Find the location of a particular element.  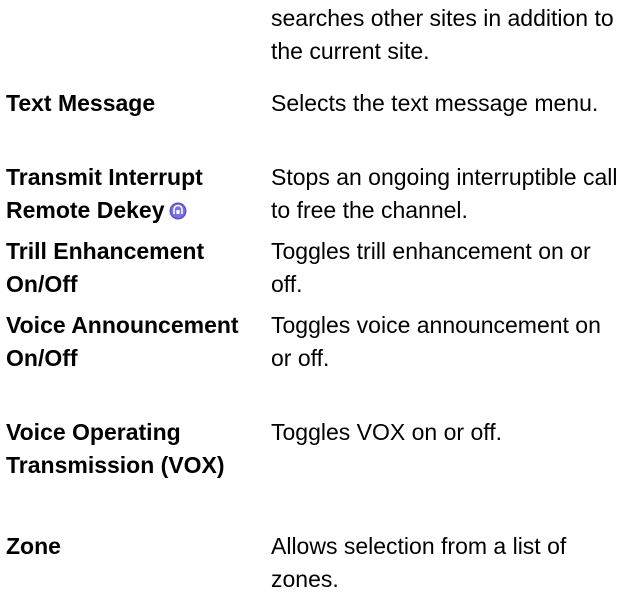

term-zone: Zone is located at coordinates (33, 546).